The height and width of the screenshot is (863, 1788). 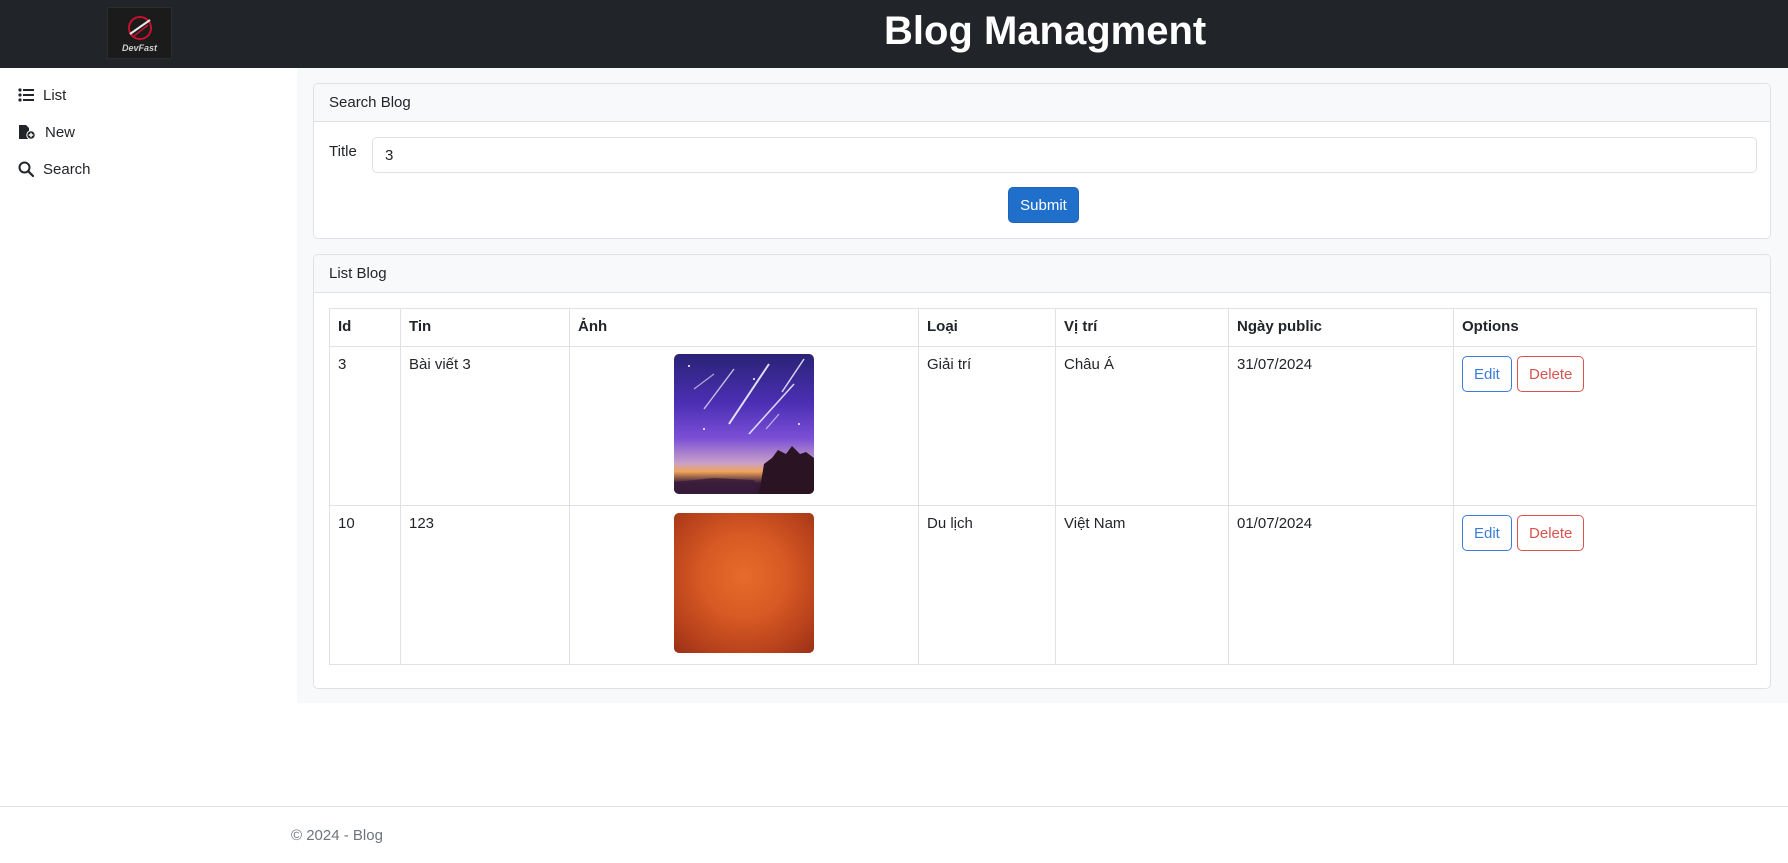 What do you see at coordinates (987, 585) in the screenshot?
I see `cell-loai: Du lịch` at bounding box center [987, 585].